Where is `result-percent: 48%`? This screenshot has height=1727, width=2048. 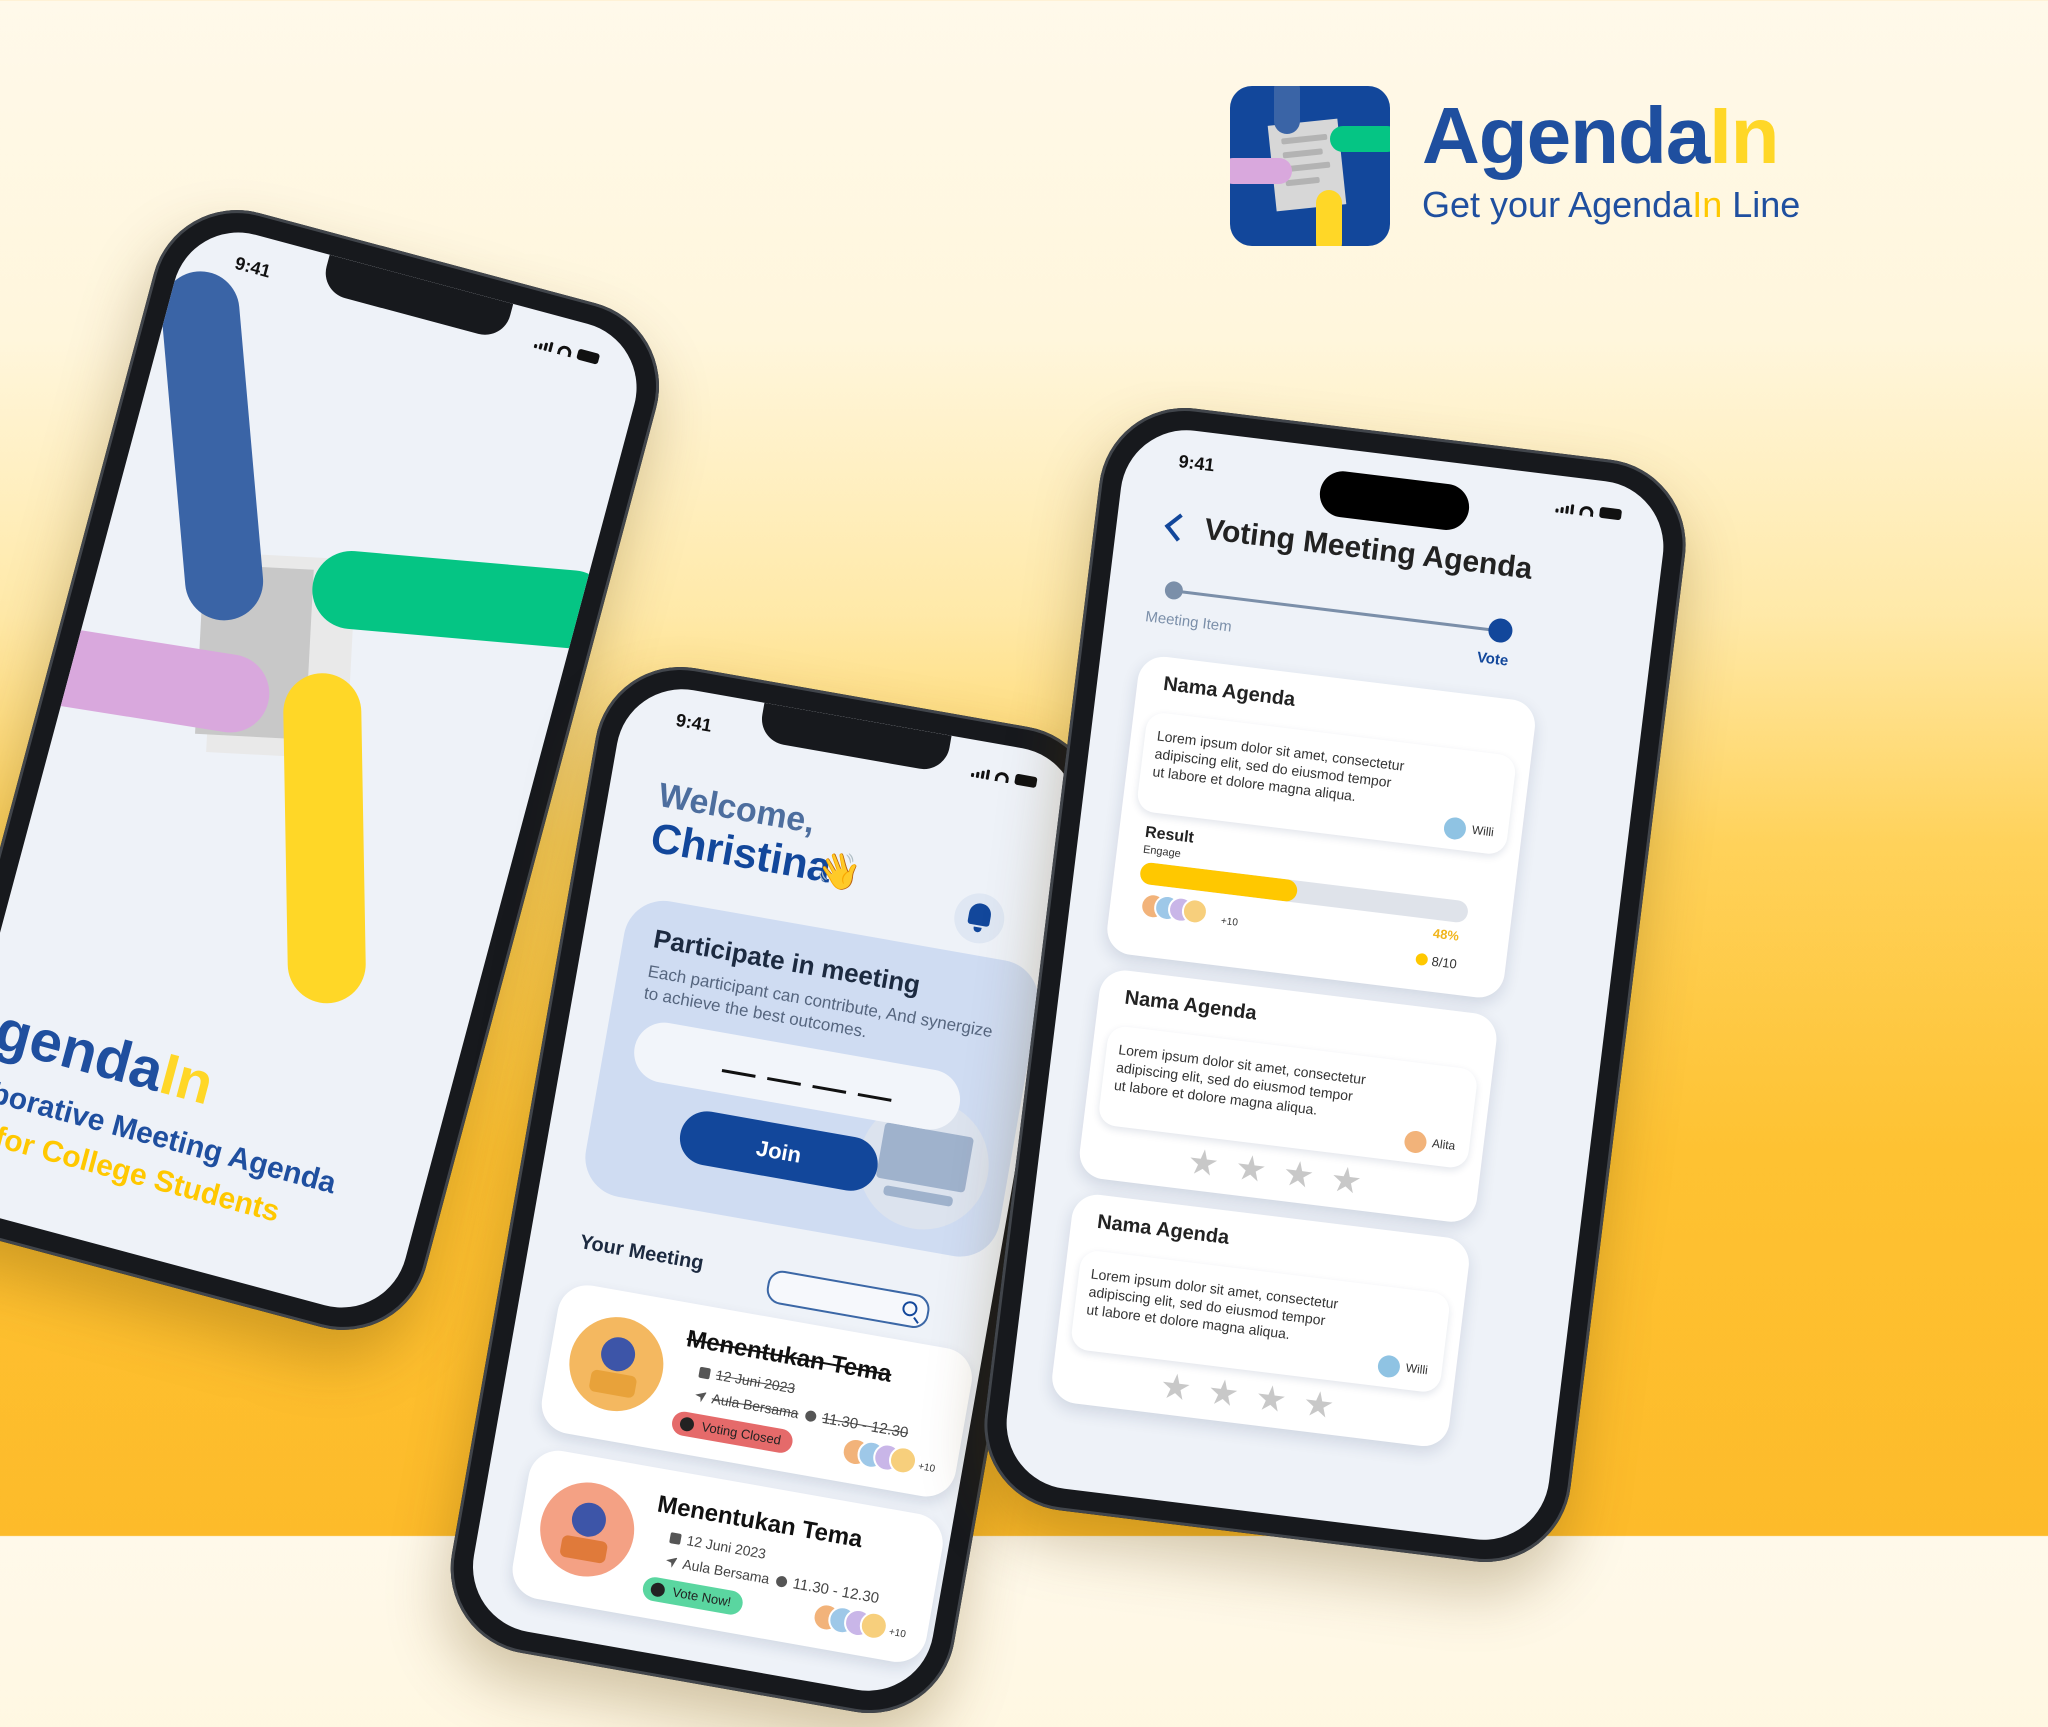 result-percent: 48% is located at coordinates (1446, 934).